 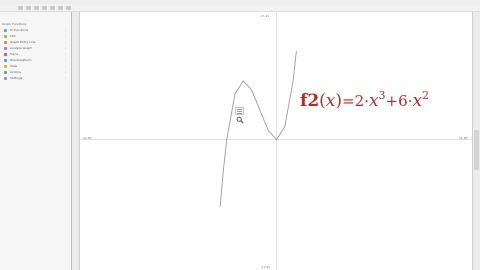 I want to click on xmax-label: 11.85, so click(x=463, y=137).